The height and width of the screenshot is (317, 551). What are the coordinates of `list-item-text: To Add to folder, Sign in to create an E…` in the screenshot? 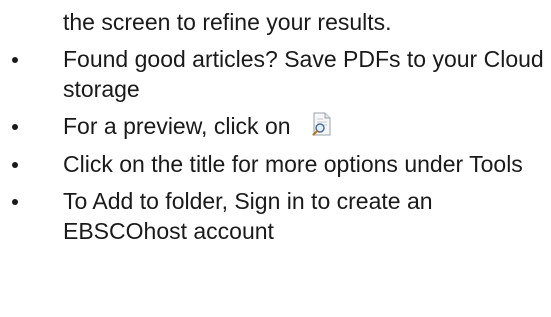 It's located at (248, 216).